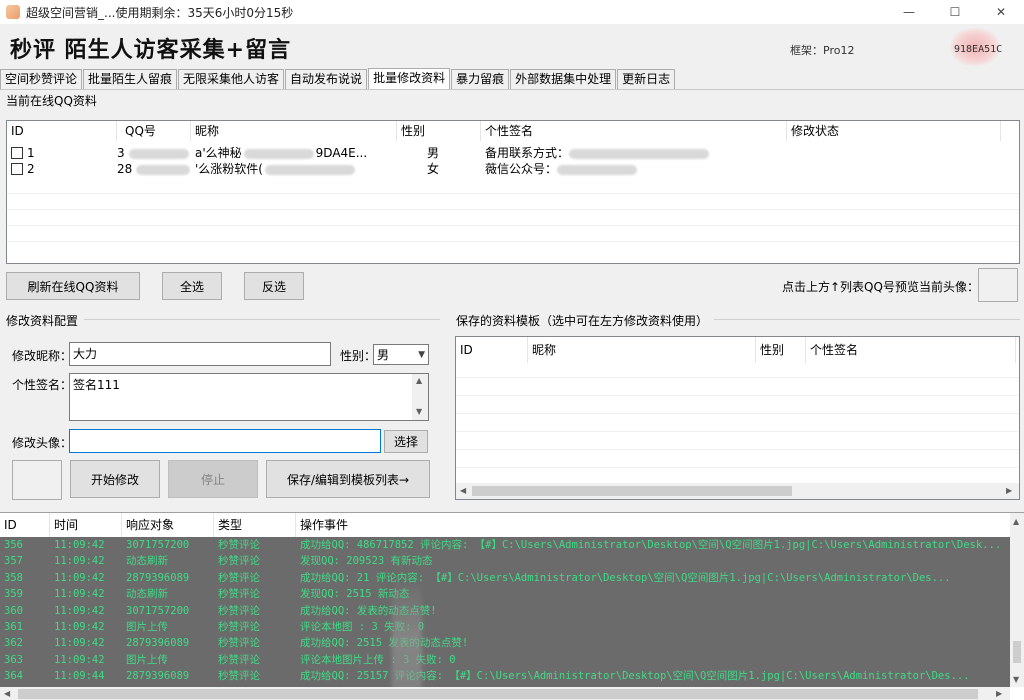  What do you see at coordinates (409, 79) in the screenshot?
I see `tab-batch-edit-profile: 批量修改资料` at bounding box center [409, 79].